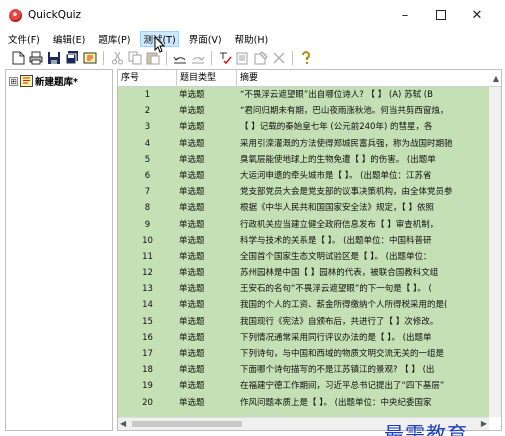 This screenshot has width=505, height=436. I want to click on table-row: 2 单选题 “君问归期未有期，巴山夜雨涨秋池。何当共剪西窗烛，, so click(303, 111).